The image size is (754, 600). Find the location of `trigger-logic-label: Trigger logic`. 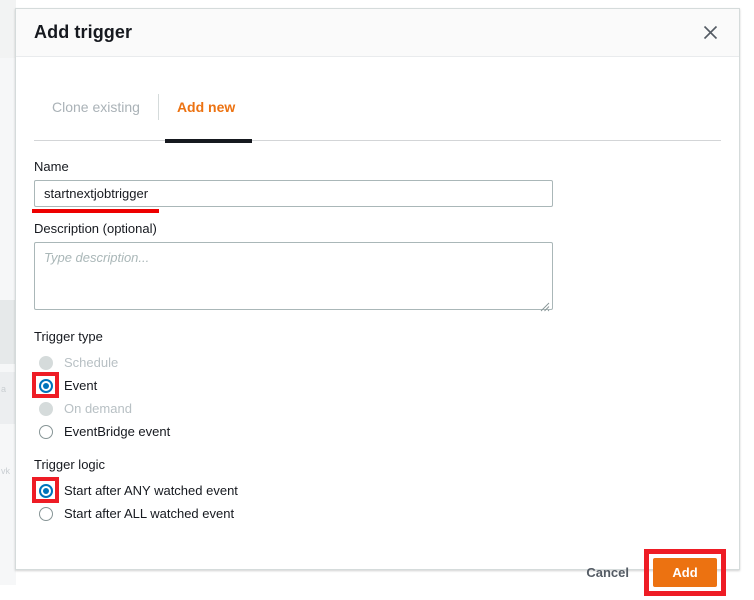

trigger-logic-label: Trigger logic is located at coordinates (70, 464).